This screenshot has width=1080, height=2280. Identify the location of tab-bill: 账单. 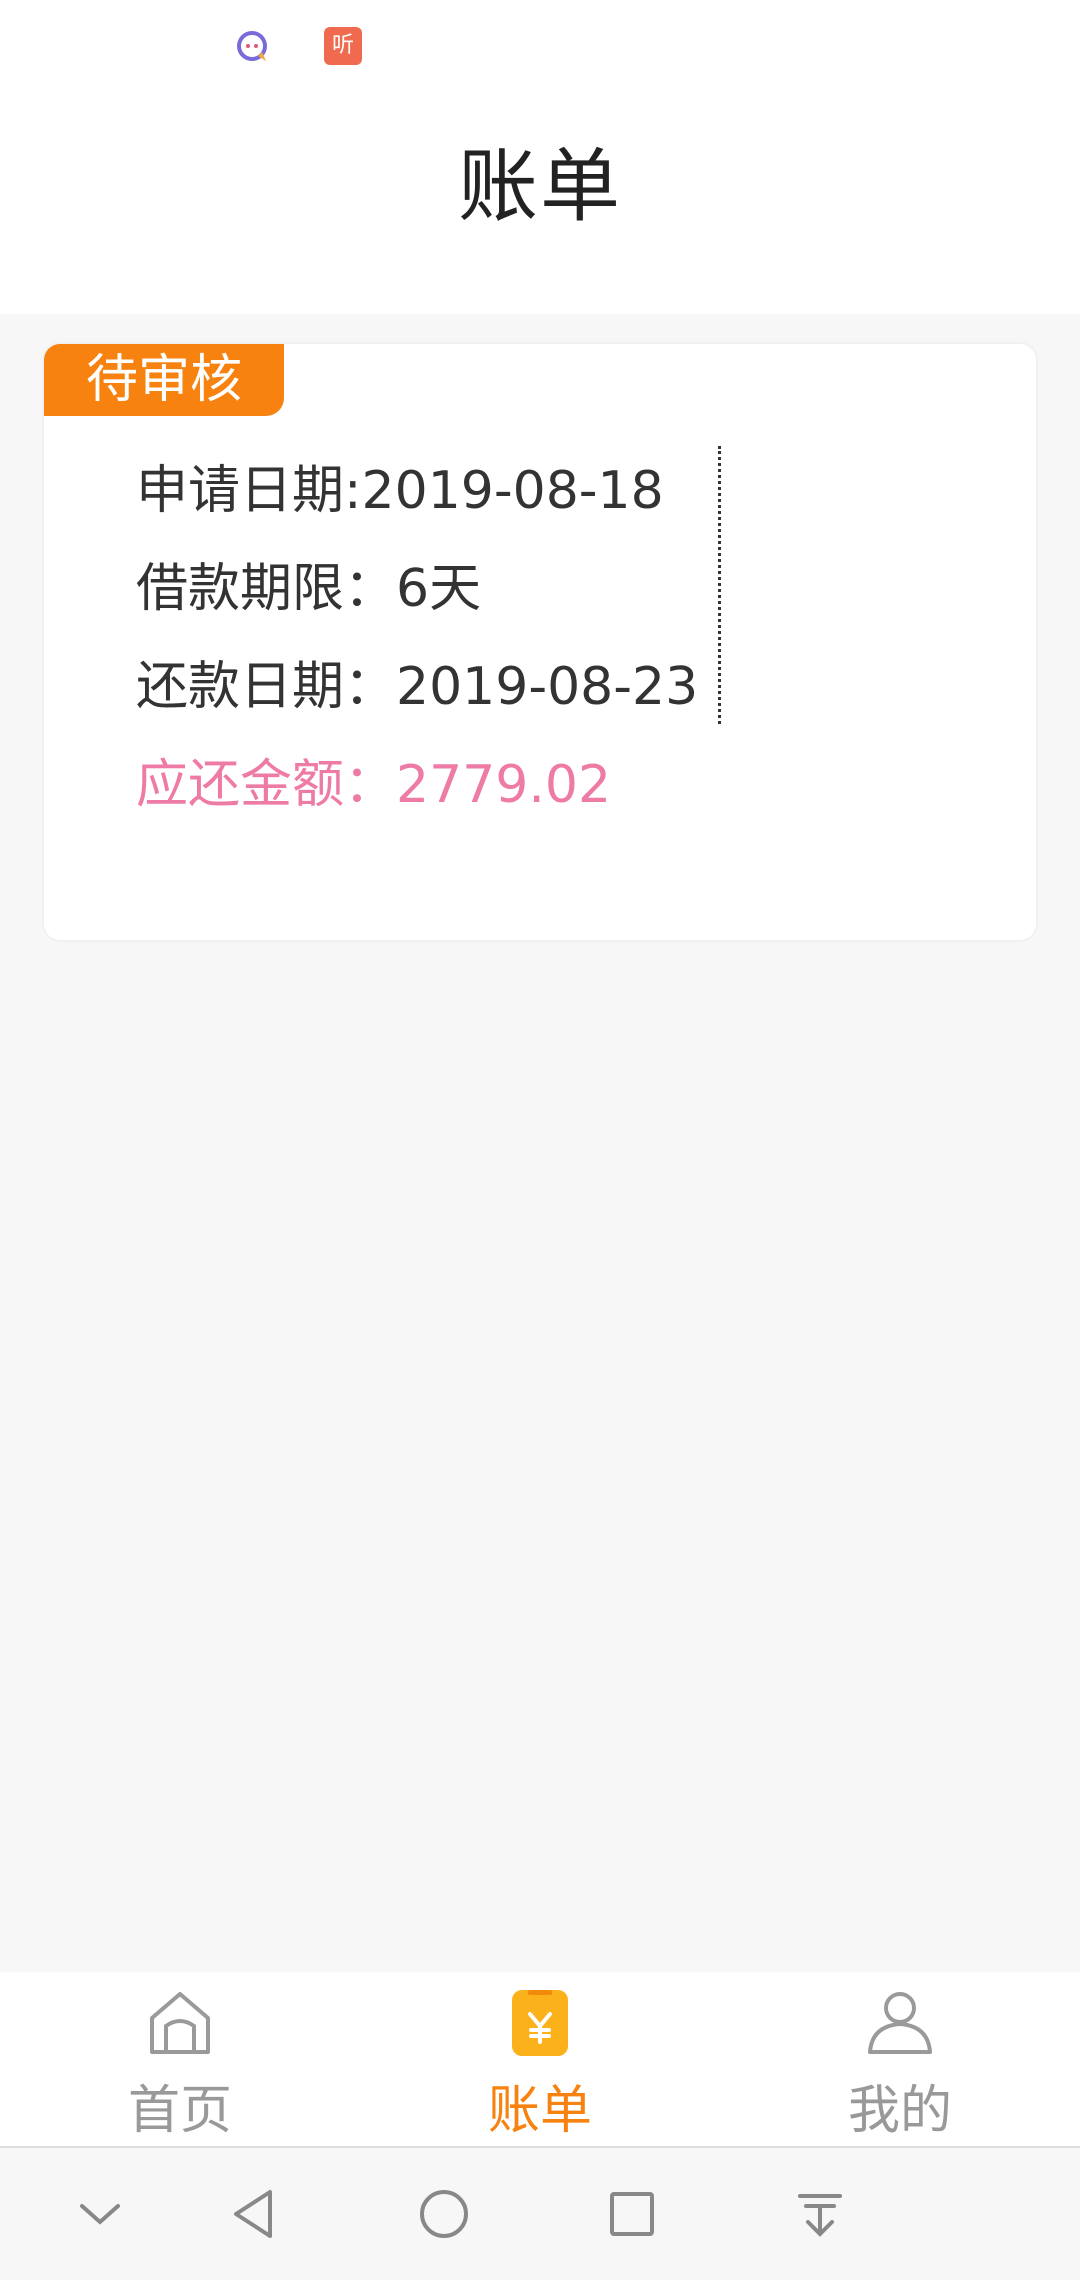
(540, 2059).